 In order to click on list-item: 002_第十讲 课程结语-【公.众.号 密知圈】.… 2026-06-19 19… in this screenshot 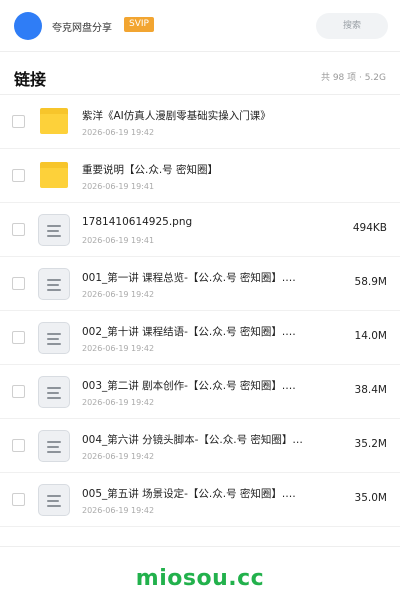, I will do `click(200, 338)`.